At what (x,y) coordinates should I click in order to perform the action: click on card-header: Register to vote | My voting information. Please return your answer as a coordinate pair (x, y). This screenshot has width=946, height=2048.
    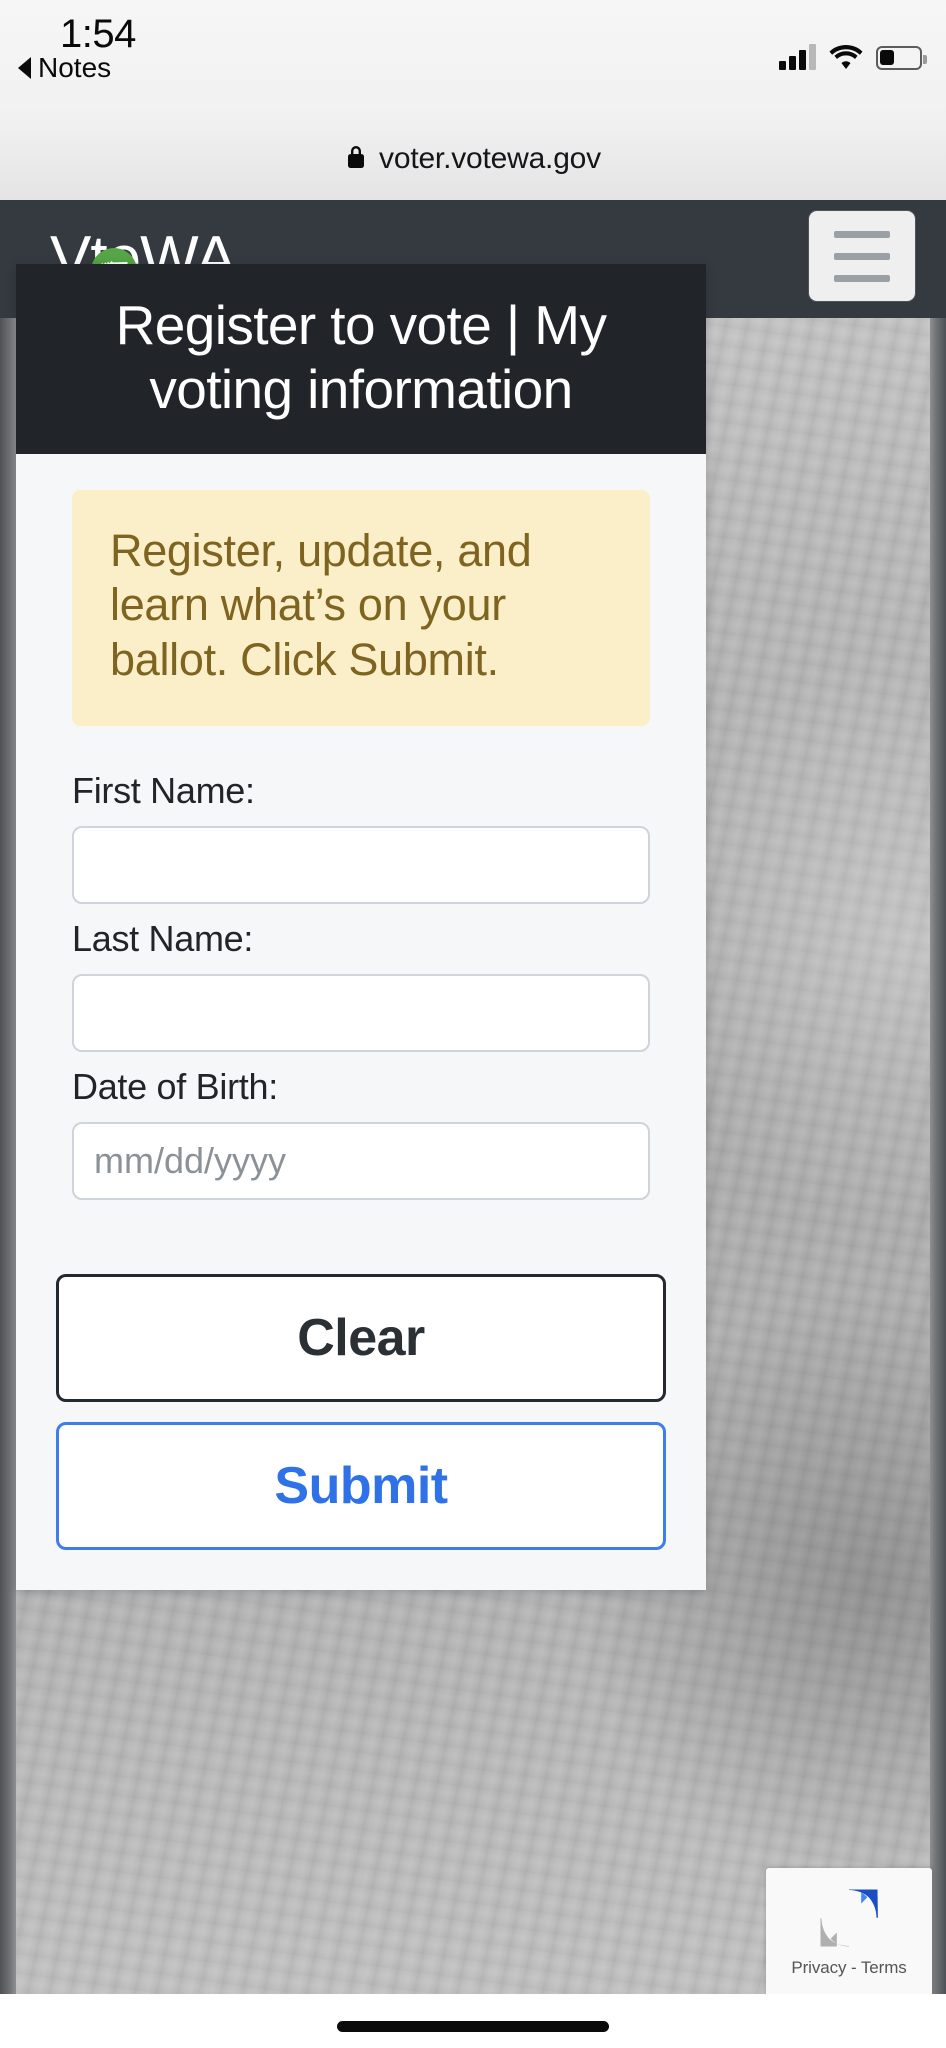
    Looking at the image, I should click on (361, 359).